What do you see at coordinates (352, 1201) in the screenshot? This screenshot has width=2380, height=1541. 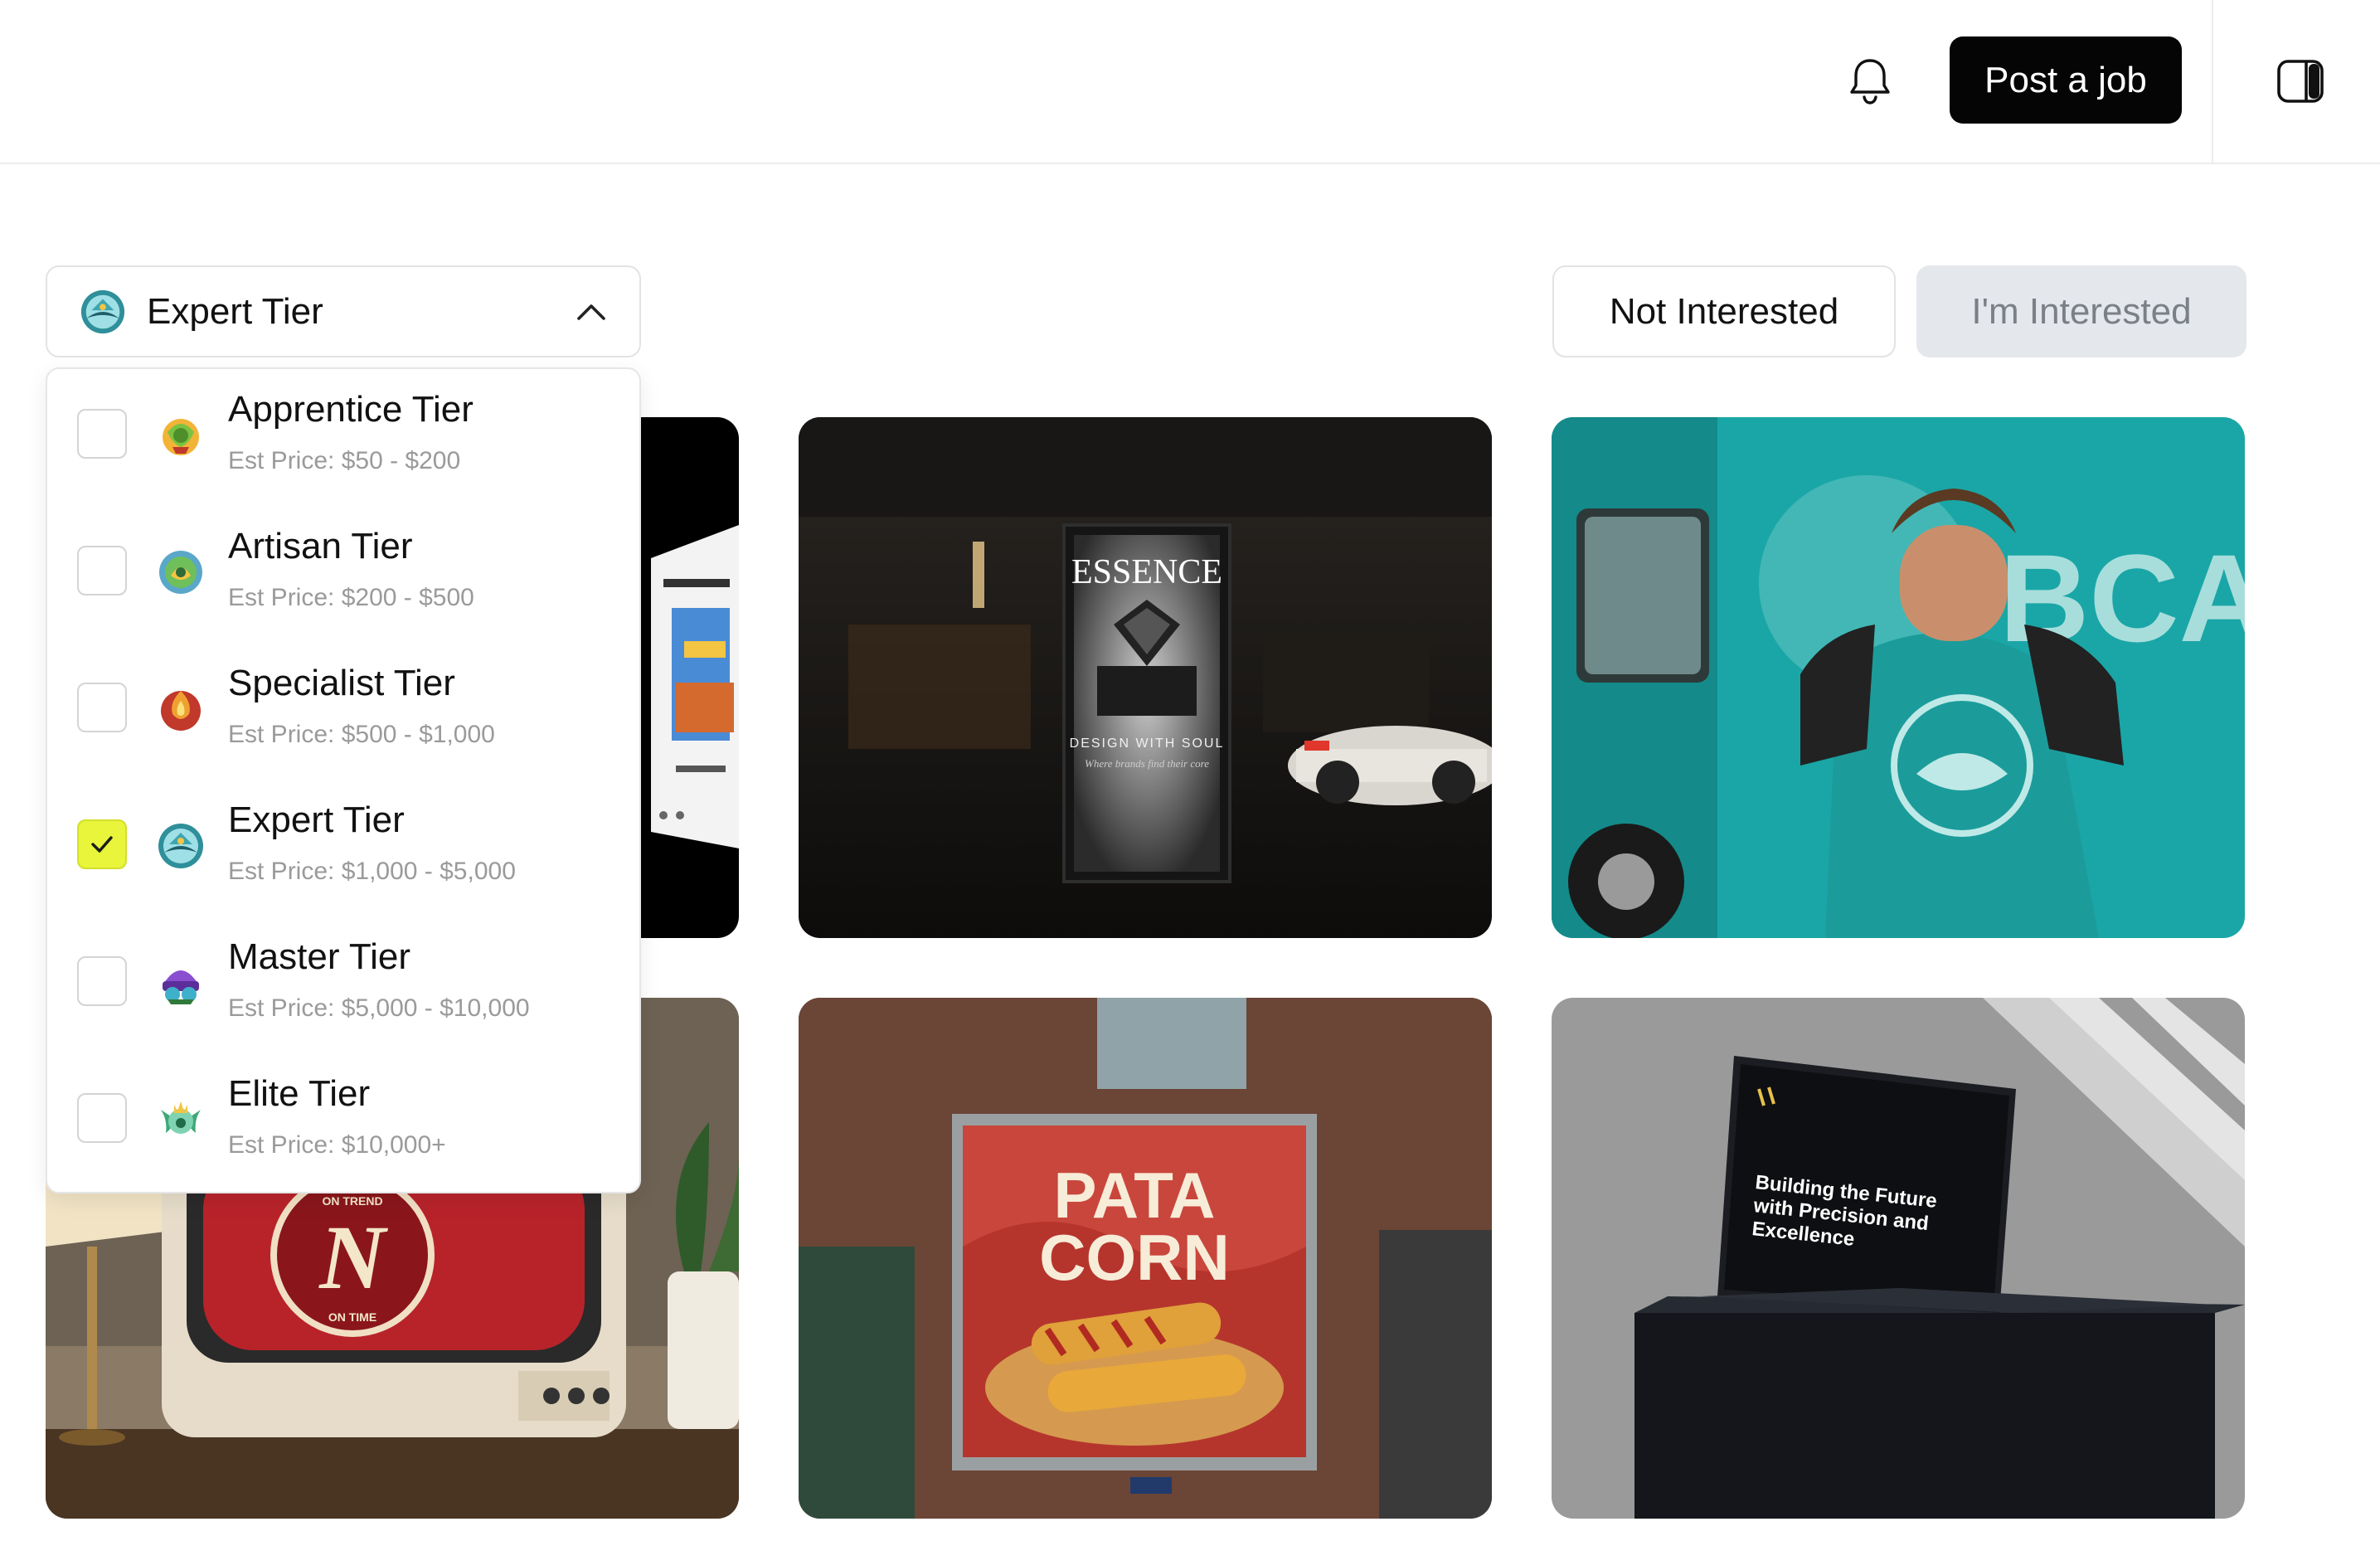 I see `tv-badge-top: ON TREND` at bounding box center [352, 1201].